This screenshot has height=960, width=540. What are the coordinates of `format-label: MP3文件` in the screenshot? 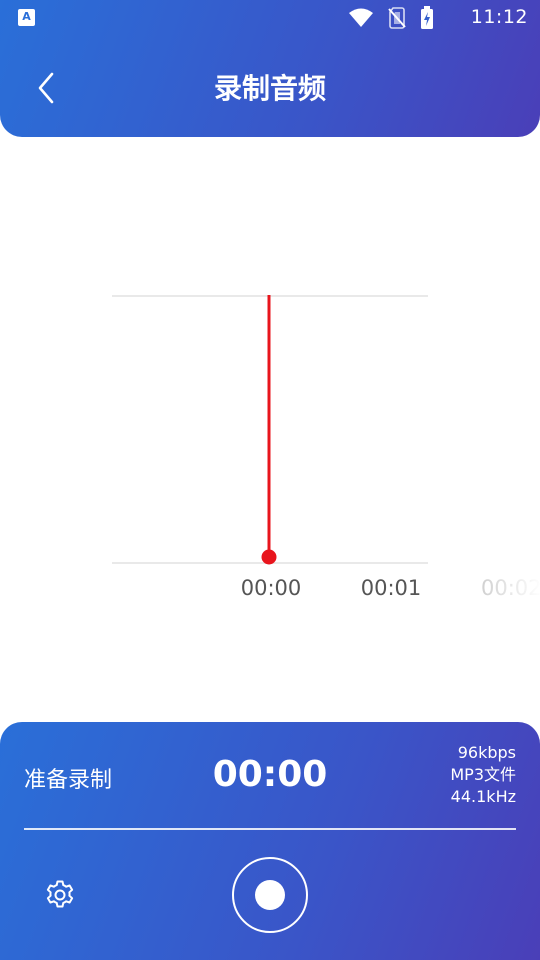 It's located at (483, 774).